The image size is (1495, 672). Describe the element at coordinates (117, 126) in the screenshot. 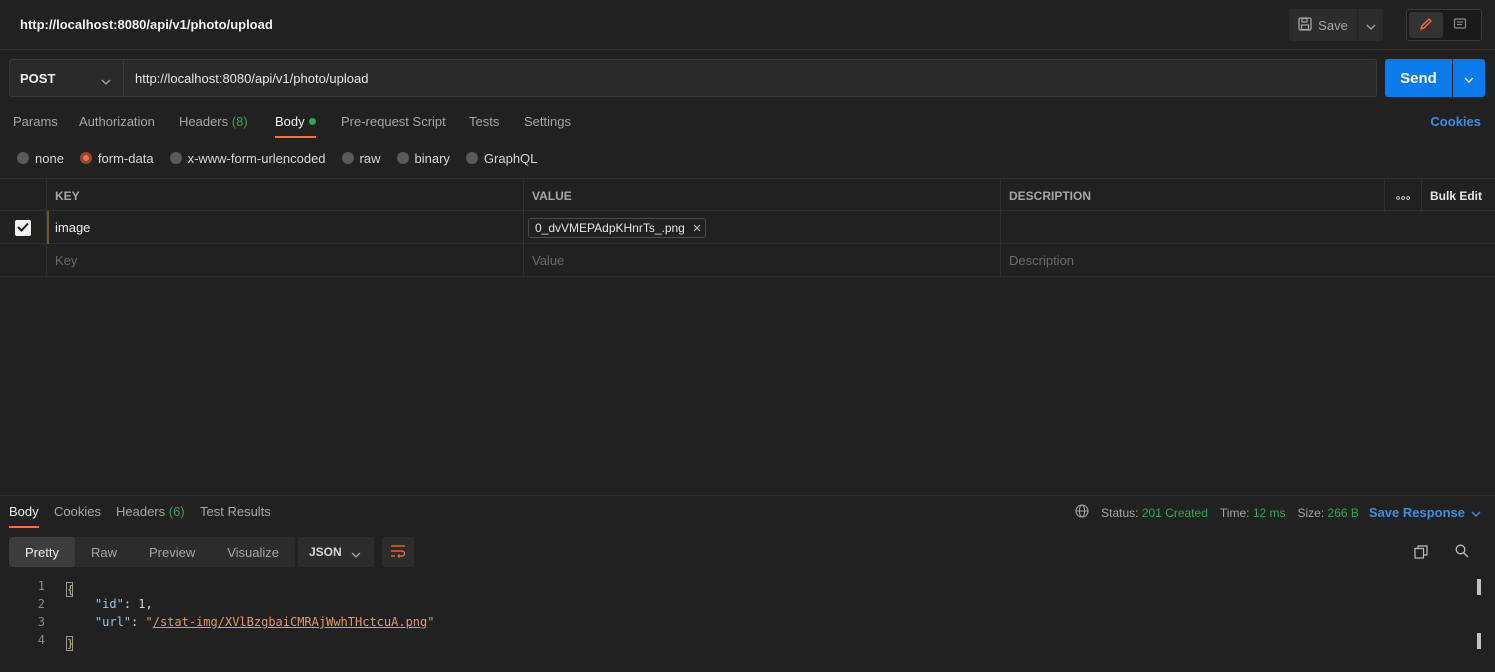

I see `tab-authorization: Authorization` at that location.